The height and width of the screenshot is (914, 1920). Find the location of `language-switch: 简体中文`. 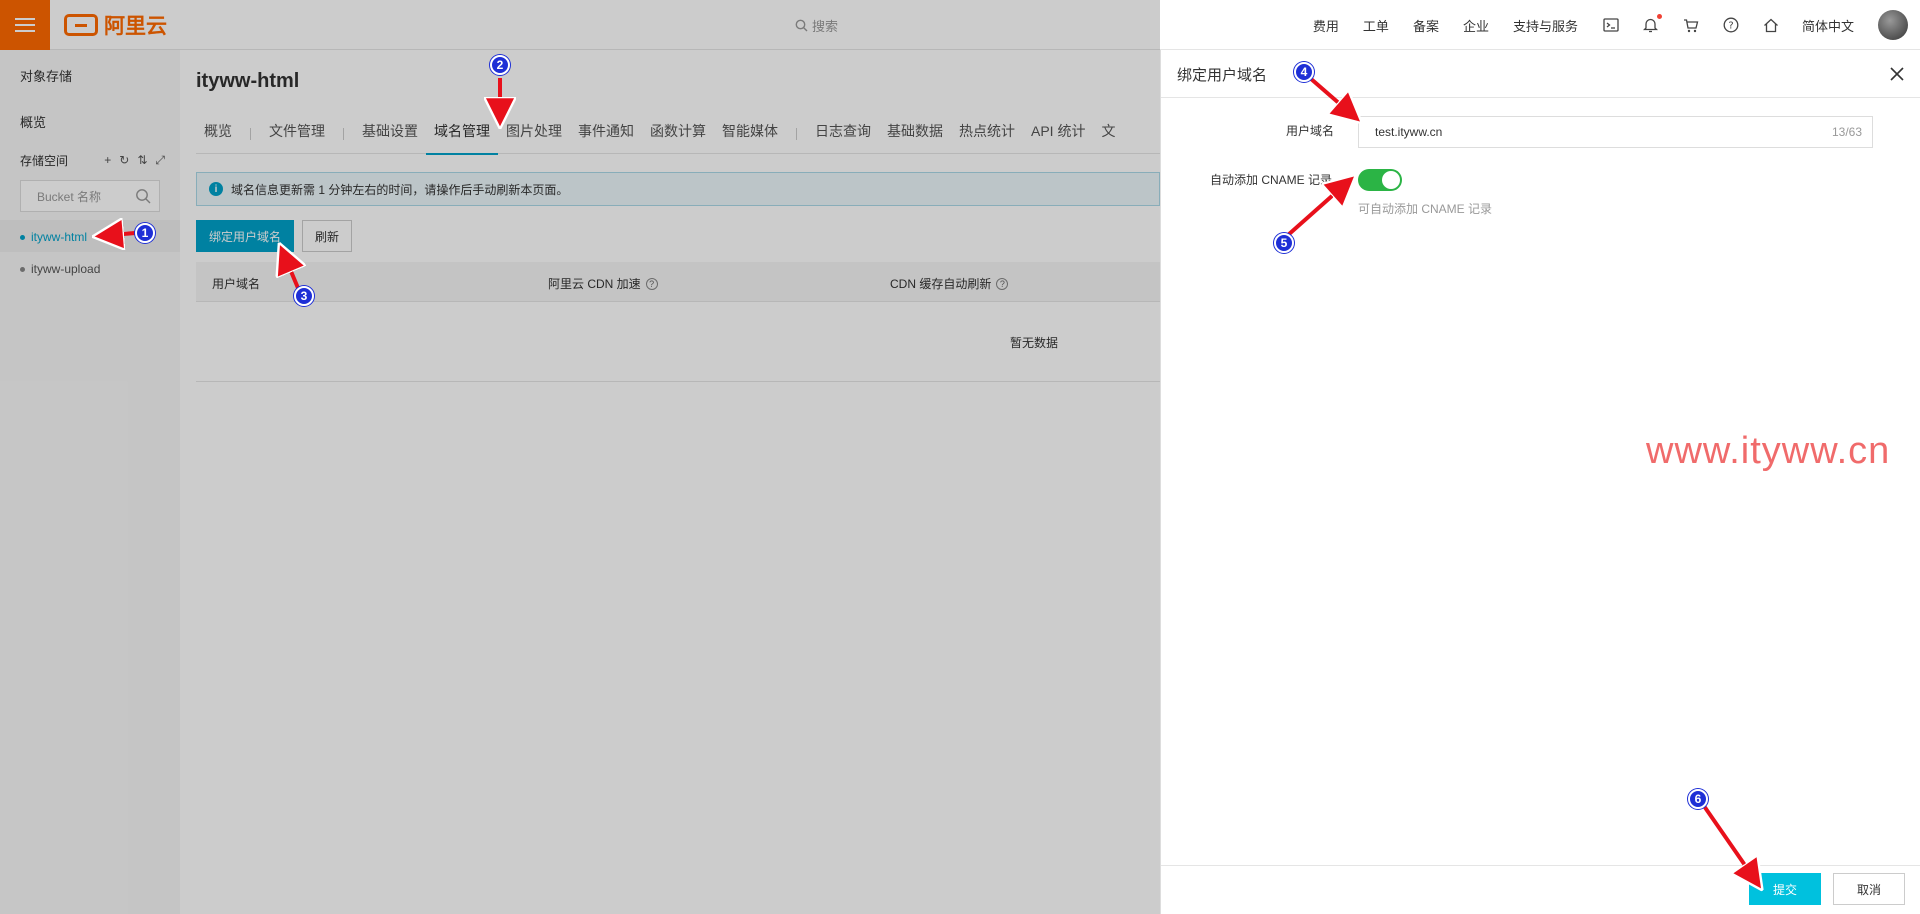

language-switch: 简体中文 is located at coordinates (1828, 25).